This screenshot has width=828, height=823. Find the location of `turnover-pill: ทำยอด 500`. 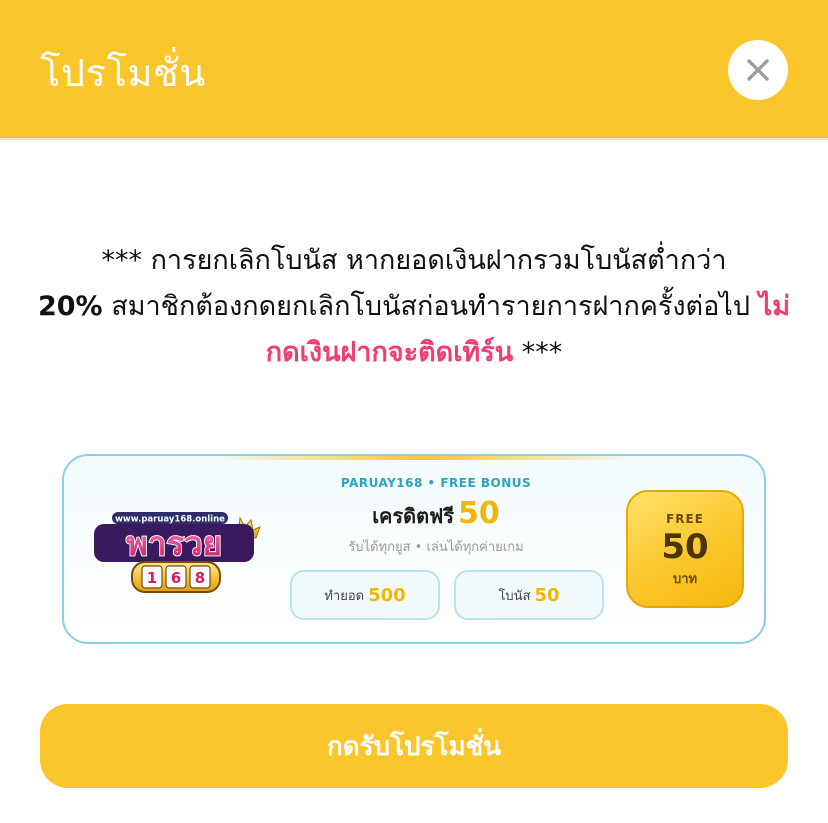

turnover-pill: ทำยอด 500 is located at coordinates (365, 595).